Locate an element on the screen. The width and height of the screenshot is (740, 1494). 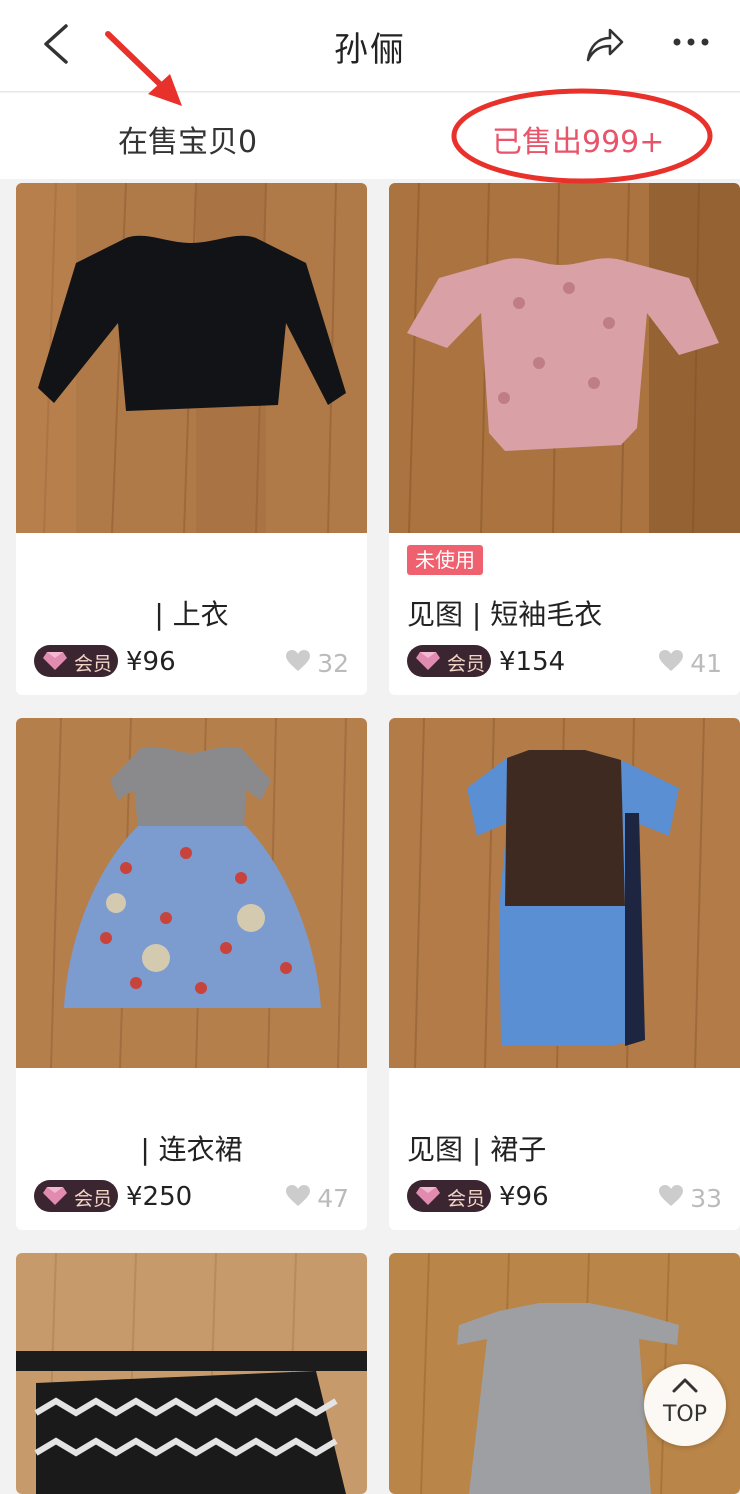
navigation-bar: 孙俪 is located at coordinates (370, 46).